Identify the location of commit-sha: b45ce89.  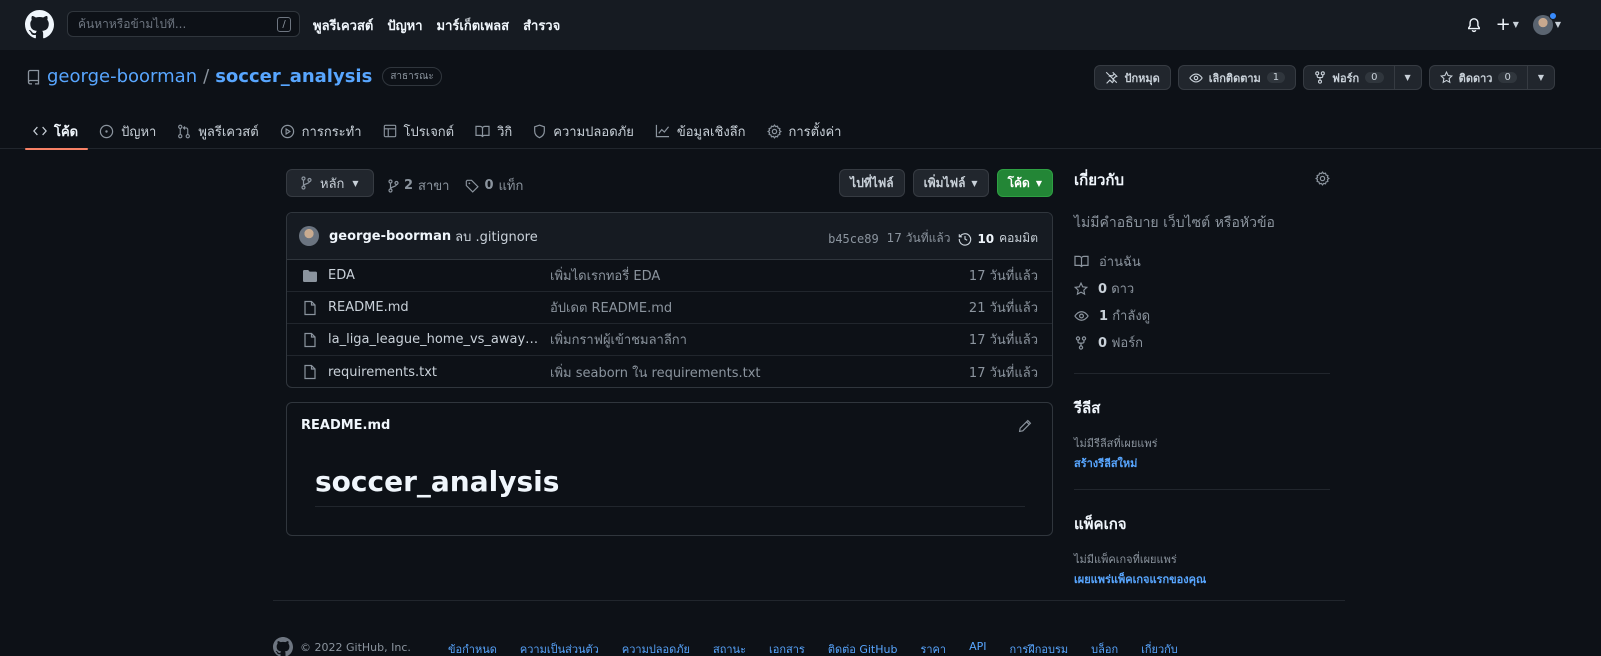
(853, 239).